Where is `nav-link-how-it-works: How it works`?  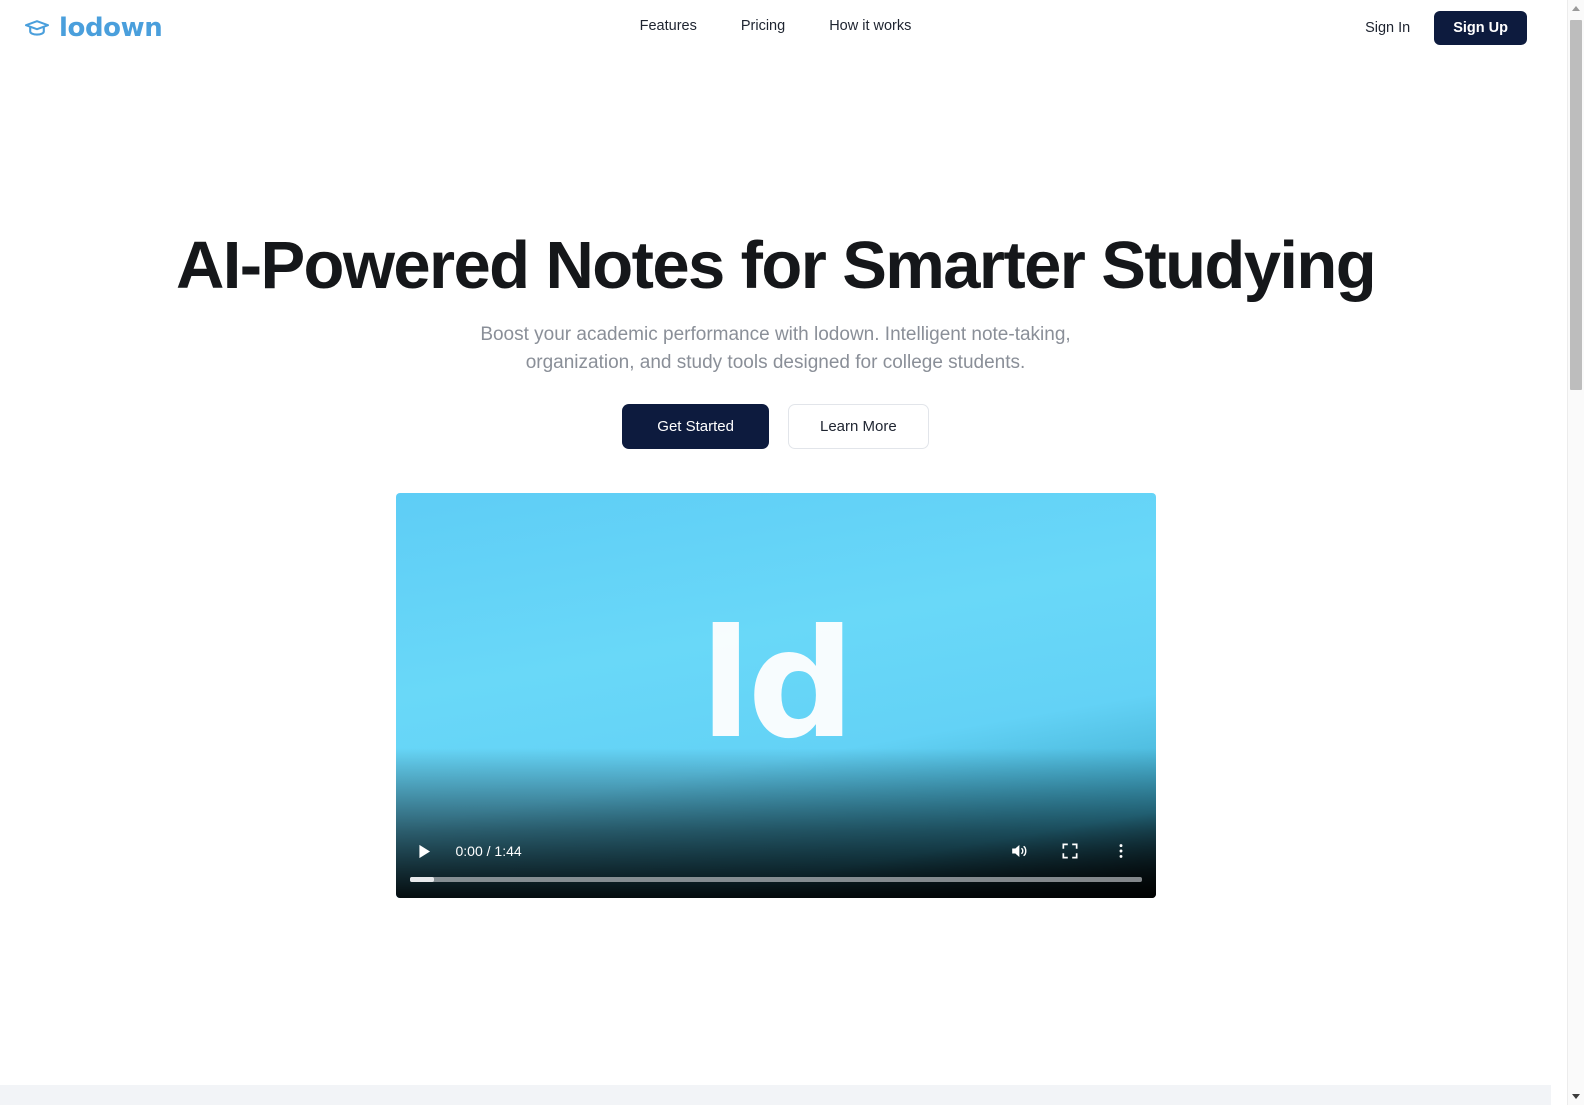 nav-link-how-it-works: How it works is located at coordinates (870, 26).